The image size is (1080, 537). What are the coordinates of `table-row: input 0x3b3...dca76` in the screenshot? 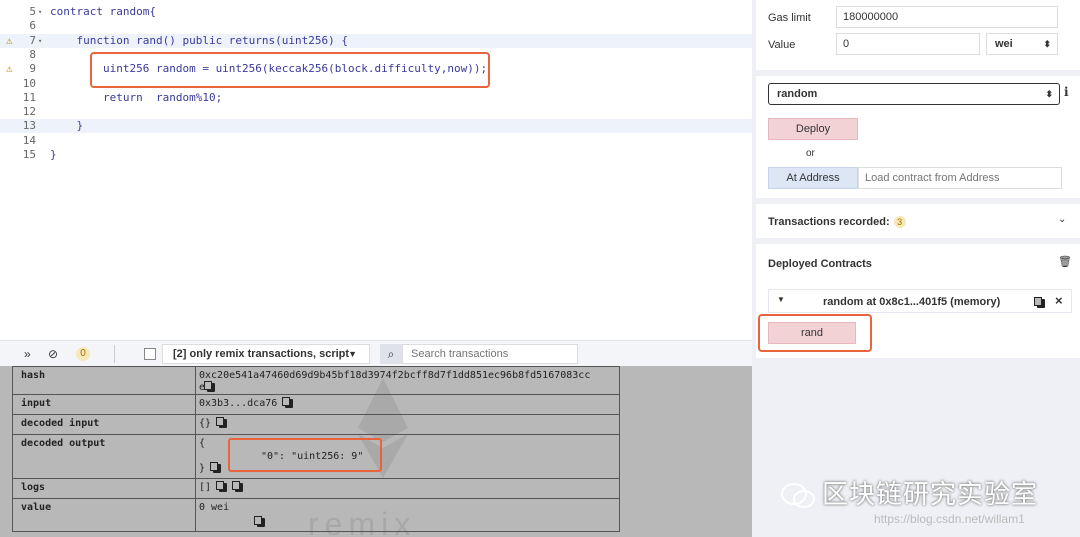 It's located at (316, 405).